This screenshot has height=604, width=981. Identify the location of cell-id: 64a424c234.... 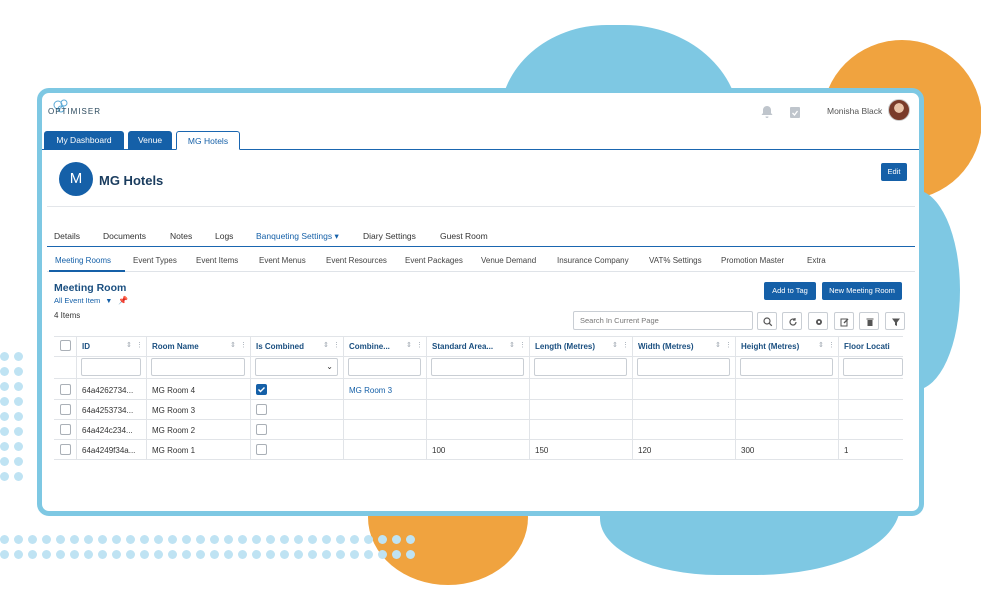
(113, 430).